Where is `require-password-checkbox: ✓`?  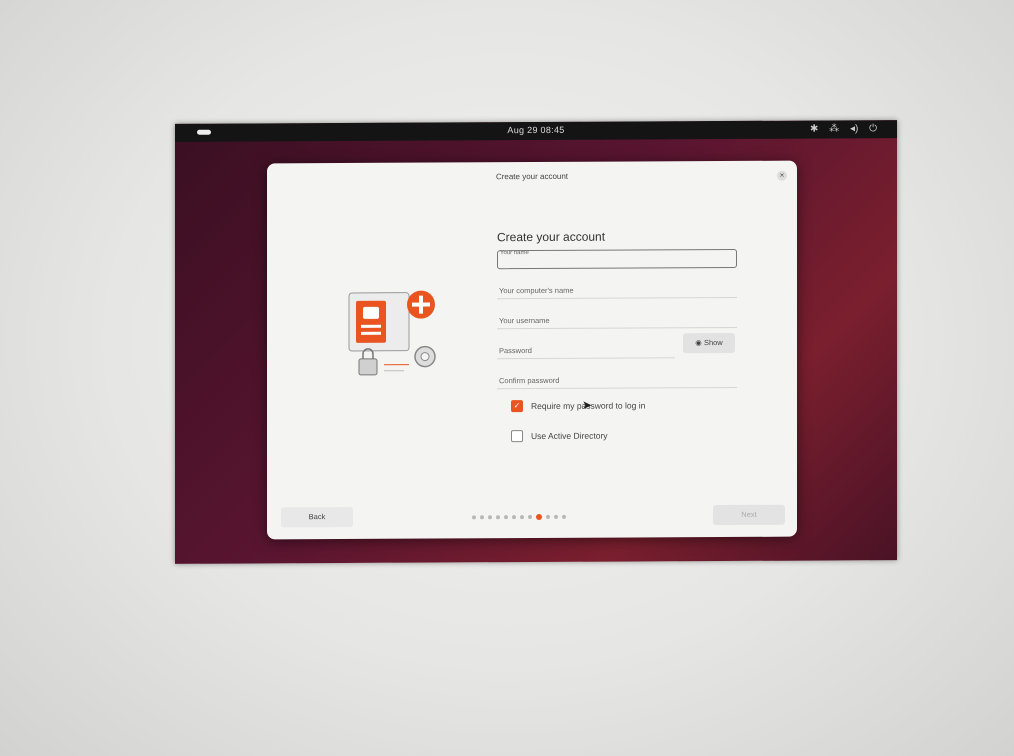 require-password-checkbox: ✓ is located at coordinates (517, 406).